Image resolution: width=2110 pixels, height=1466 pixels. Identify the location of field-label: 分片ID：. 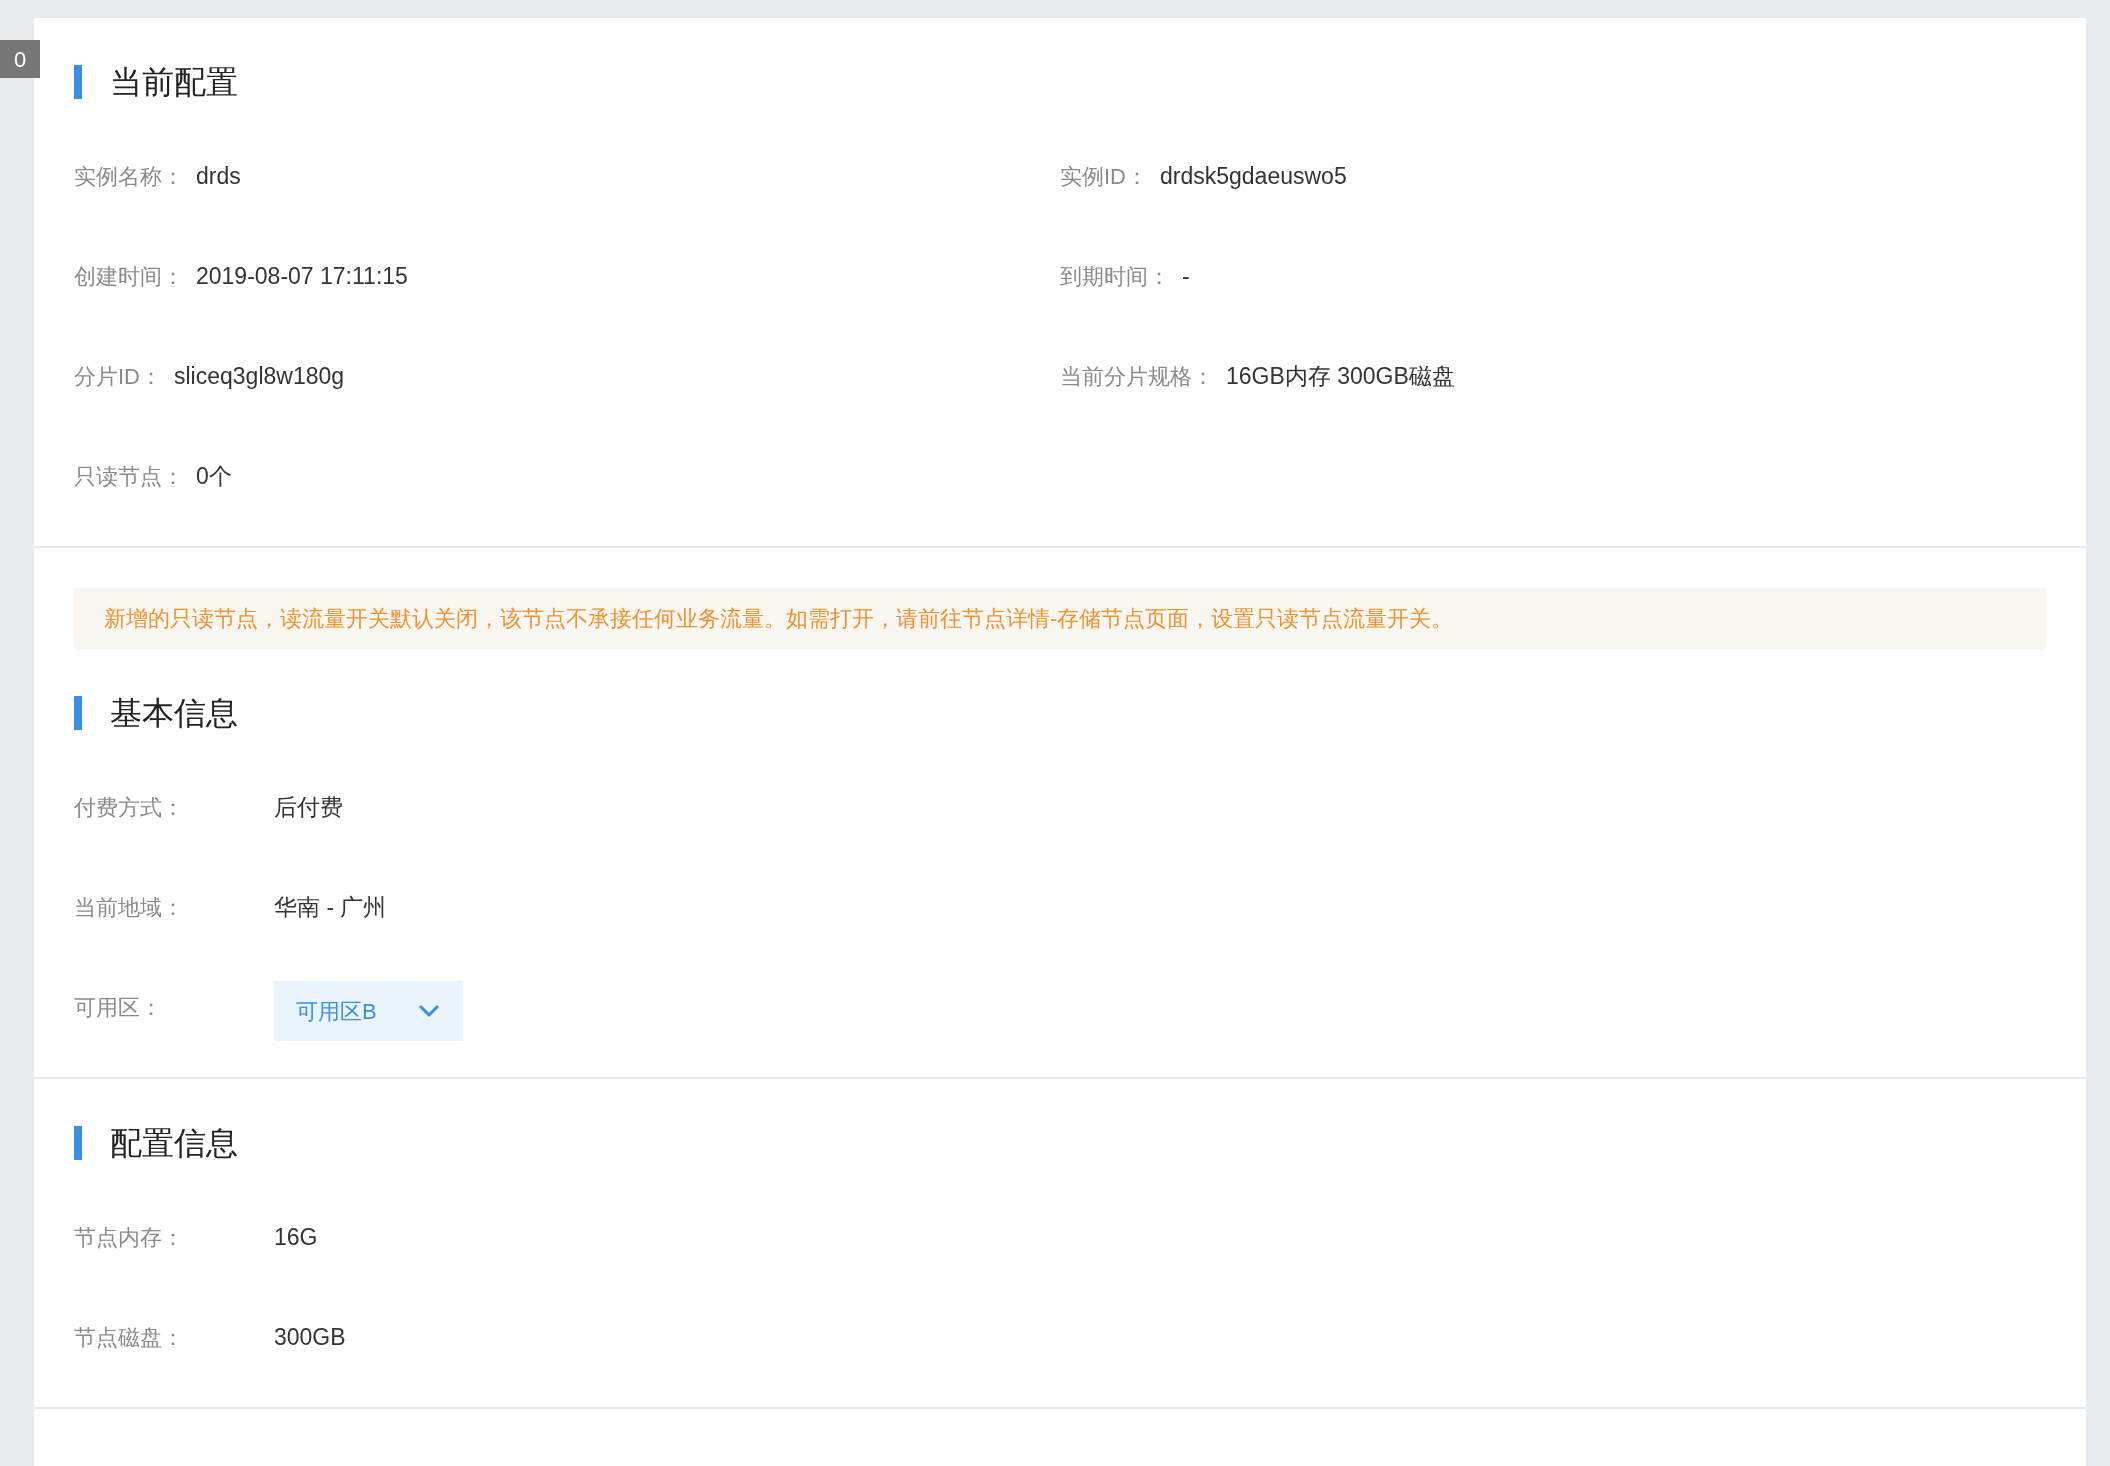
(118, 376).